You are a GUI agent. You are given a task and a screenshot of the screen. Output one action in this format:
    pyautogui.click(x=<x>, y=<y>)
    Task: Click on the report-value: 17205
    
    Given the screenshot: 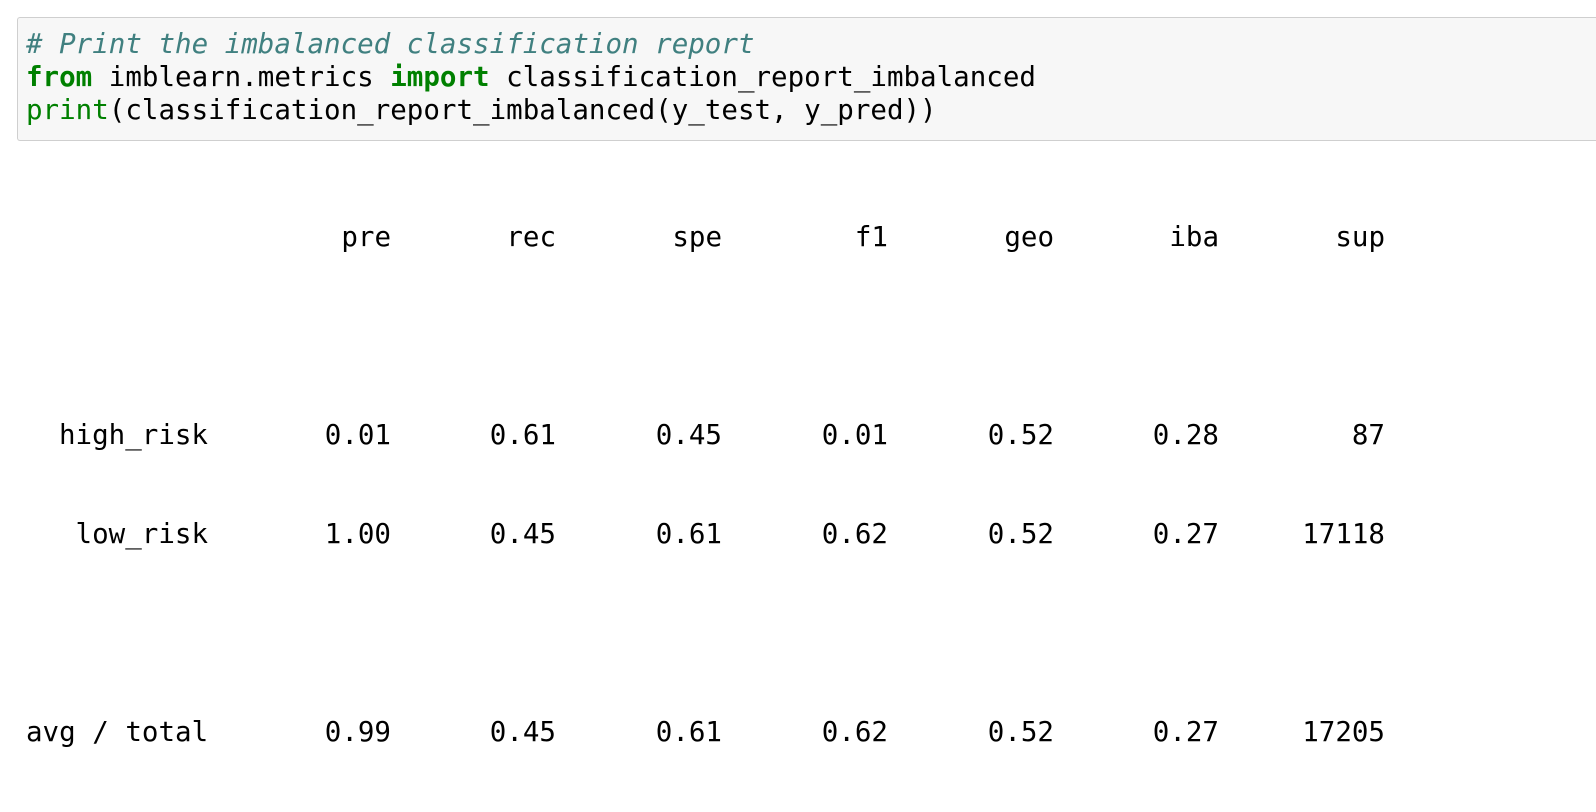 What is the action you would take?
    pyautogui.click(x=1343, y=732)
    